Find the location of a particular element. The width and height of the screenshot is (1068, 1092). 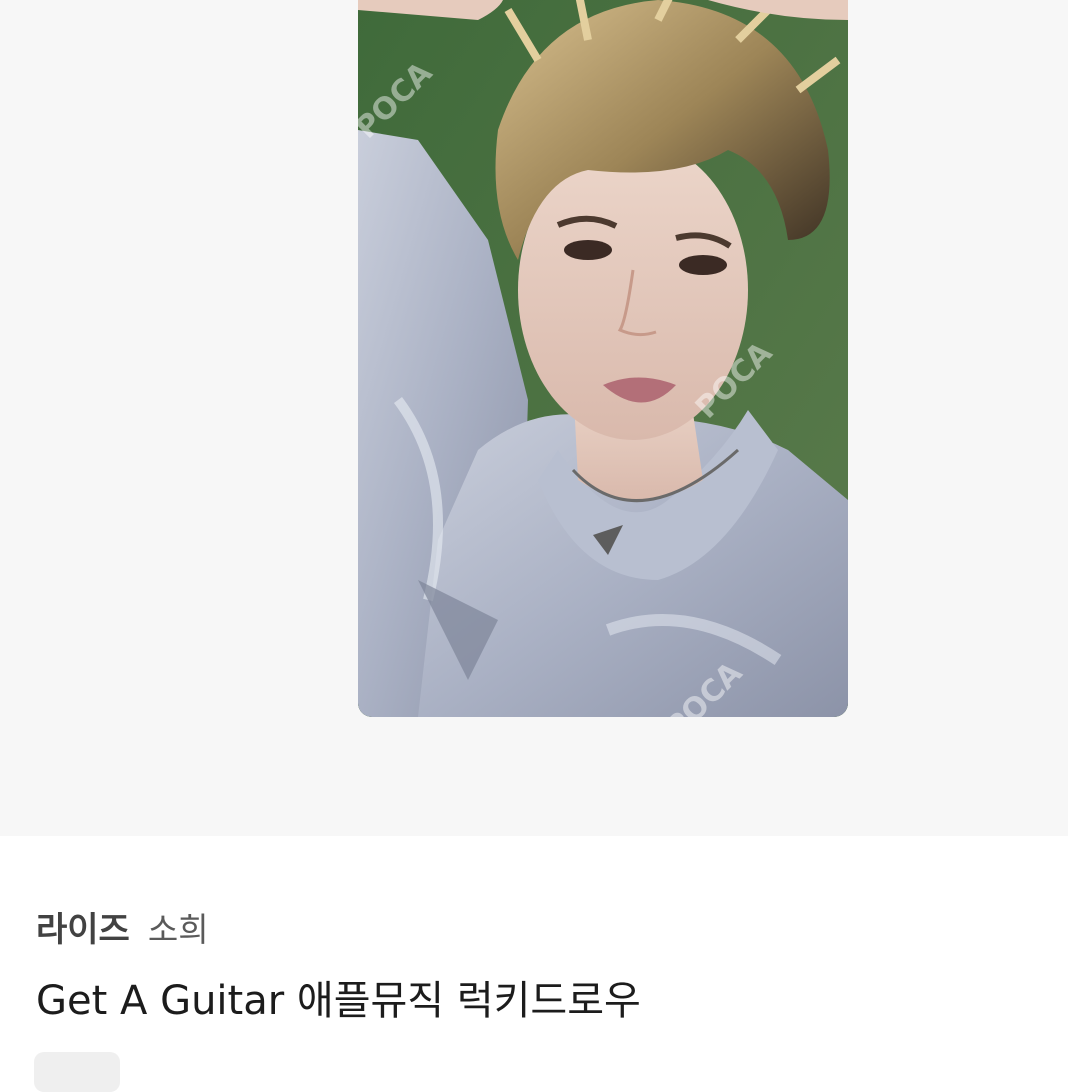

product-title: Get A Guitar 애플뮤직 럭키드로우 is located at coordinates (338, 1001).